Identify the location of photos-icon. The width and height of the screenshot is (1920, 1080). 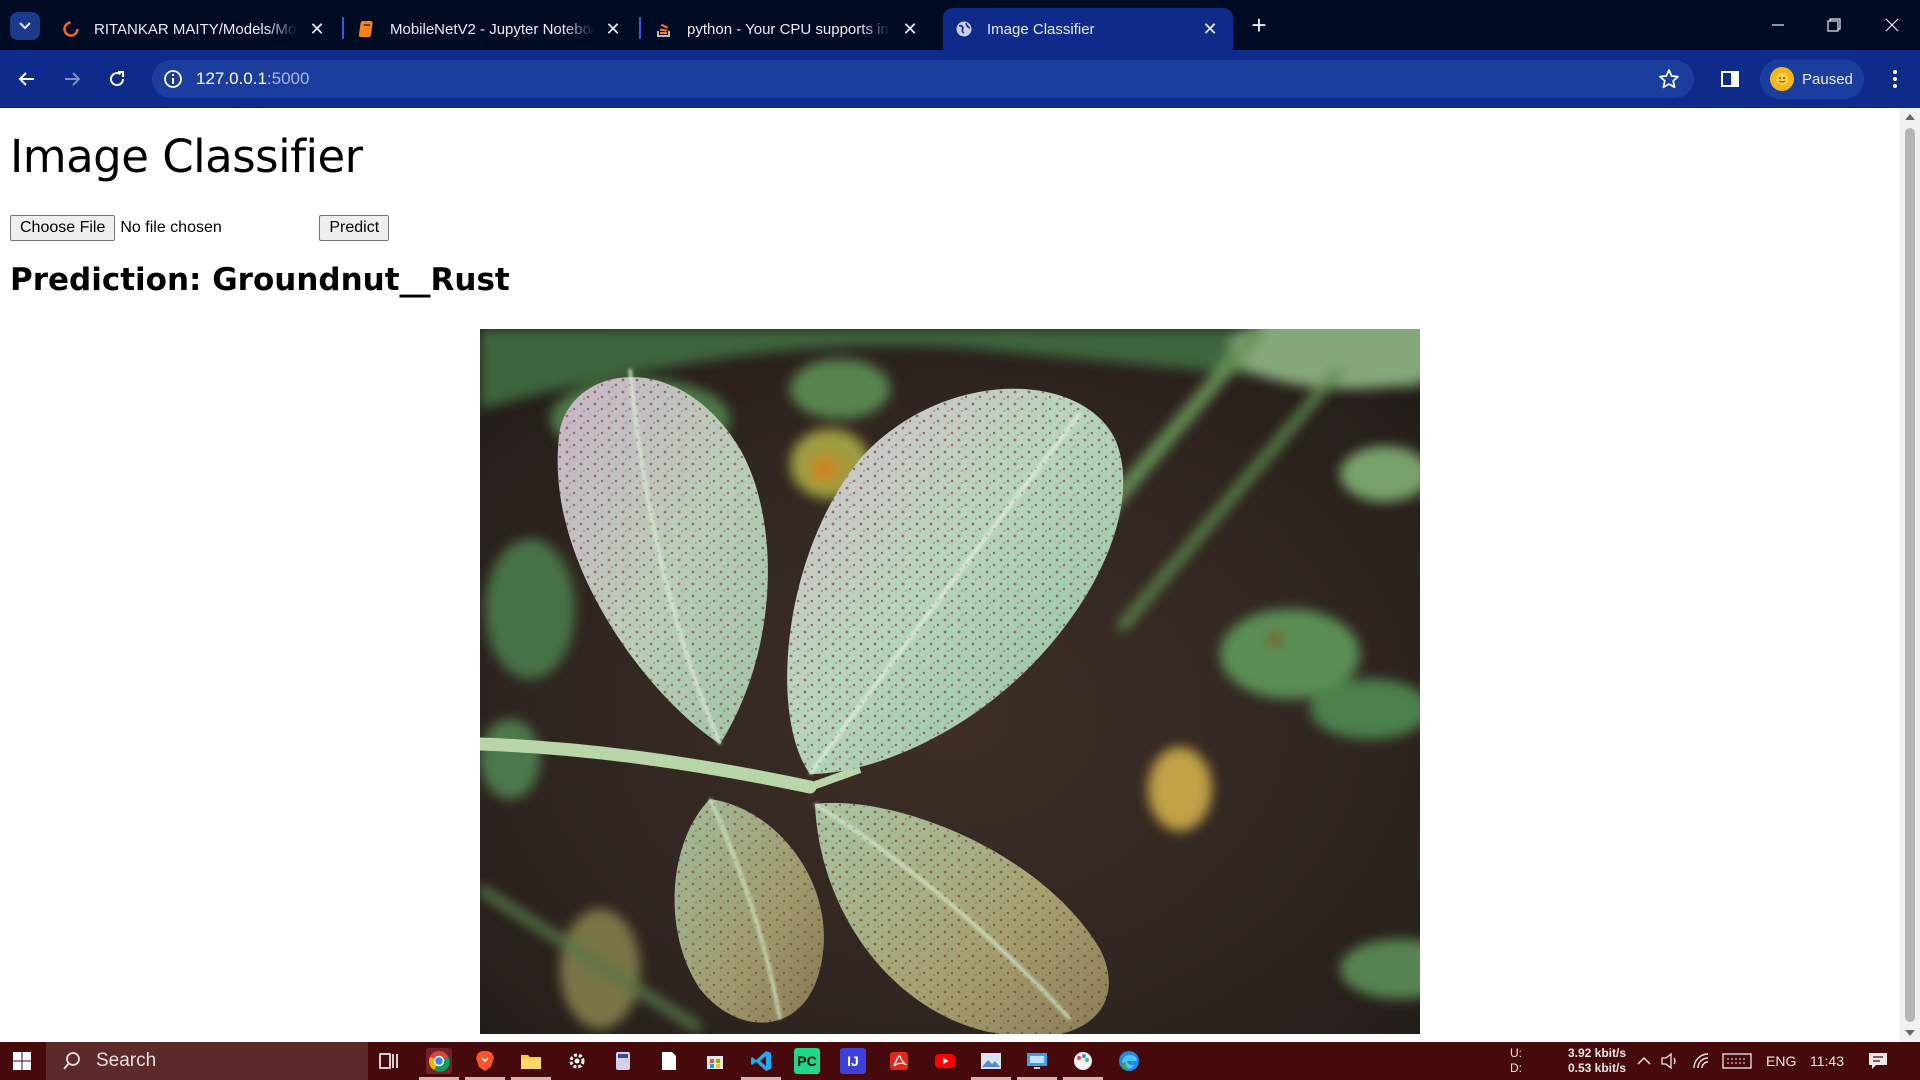
(991, 1064).